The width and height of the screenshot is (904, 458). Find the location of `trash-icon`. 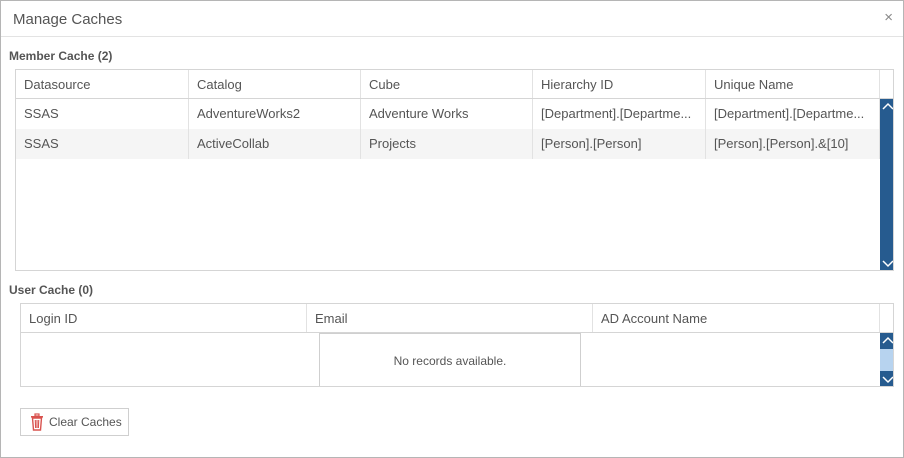

trash-icon is located at coordinates (37, 422).